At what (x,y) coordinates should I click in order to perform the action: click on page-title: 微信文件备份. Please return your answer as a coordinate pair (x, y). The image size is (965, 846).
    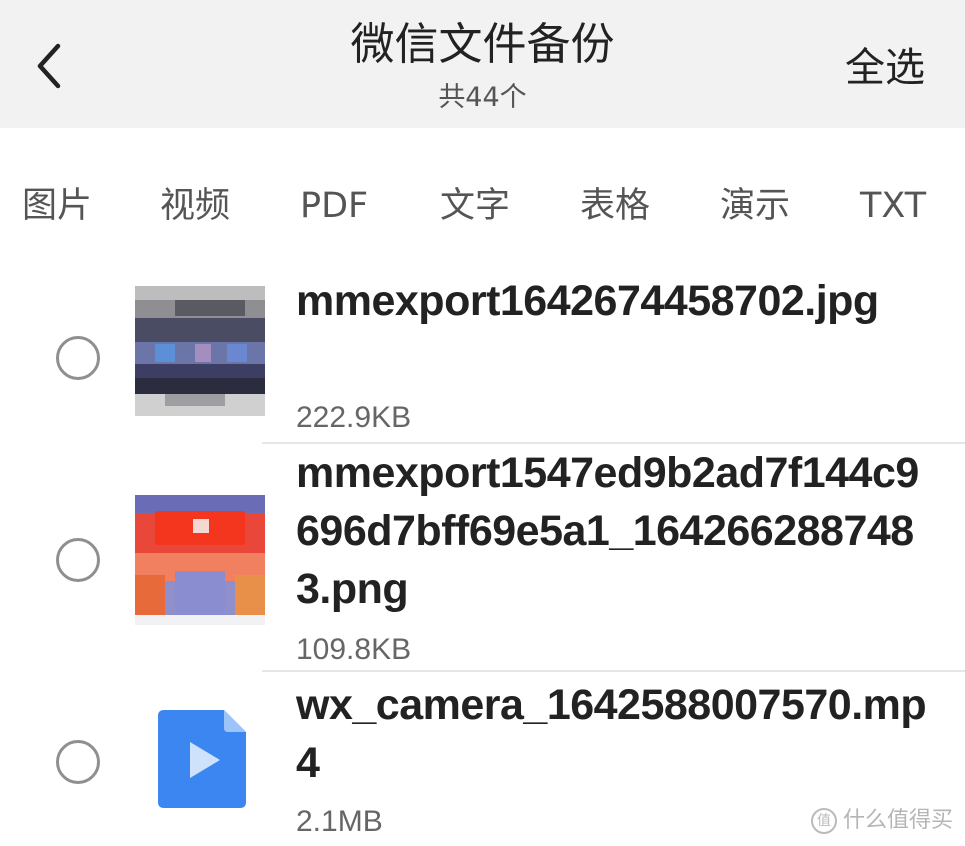
    Looking at the image, I should click on (482, 44).